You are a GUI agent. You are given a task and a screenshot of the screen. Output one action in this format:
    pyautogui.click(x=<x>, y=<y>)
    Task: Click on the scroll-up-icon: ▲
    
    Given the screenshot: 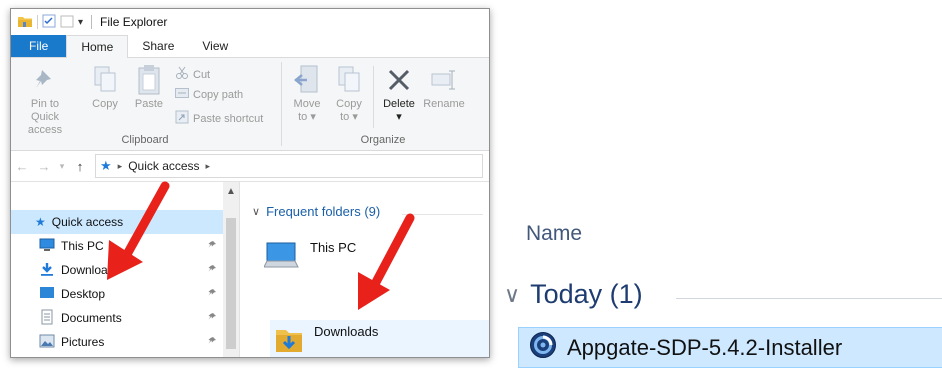 What is the action you would take?
    pyautogui.click(x=231, y=191)
    